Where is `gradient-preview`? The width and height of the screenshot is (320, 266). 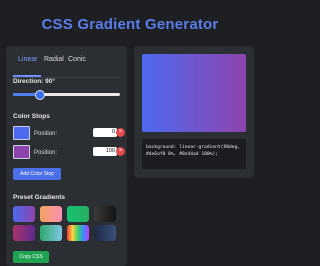
gradient-preview is located at coordinates (194, 93).